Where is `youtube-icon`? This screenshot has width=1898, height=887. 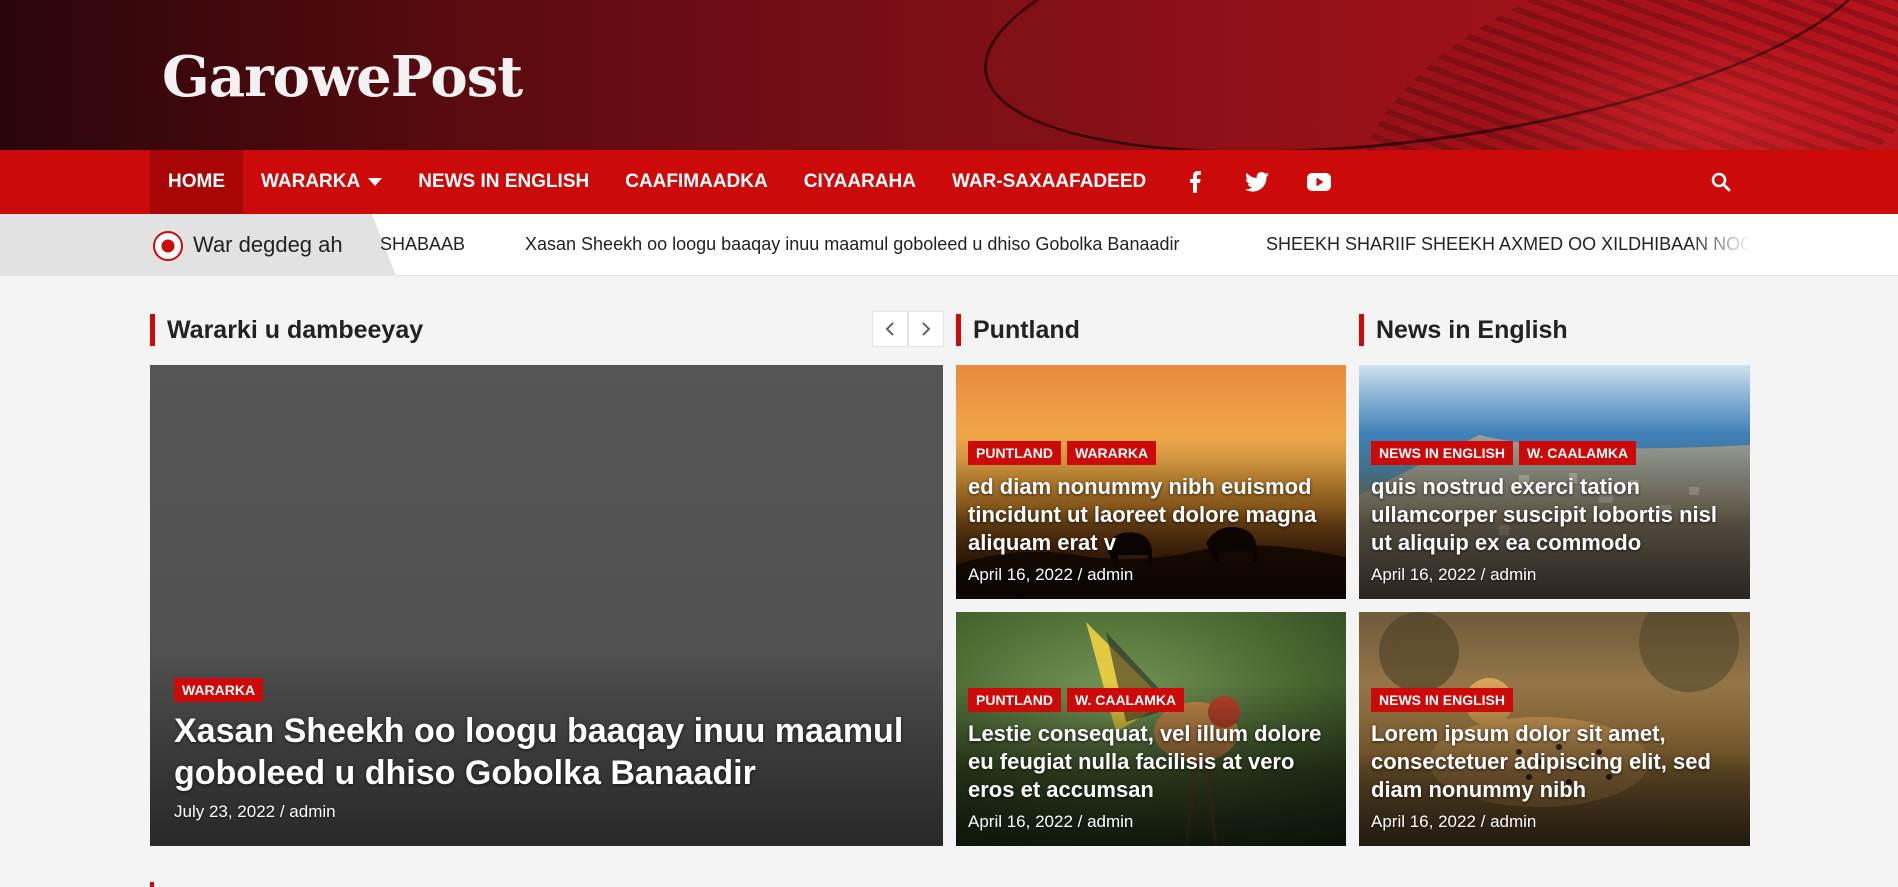
youtube-icon is located at coordinates (1319, 182).